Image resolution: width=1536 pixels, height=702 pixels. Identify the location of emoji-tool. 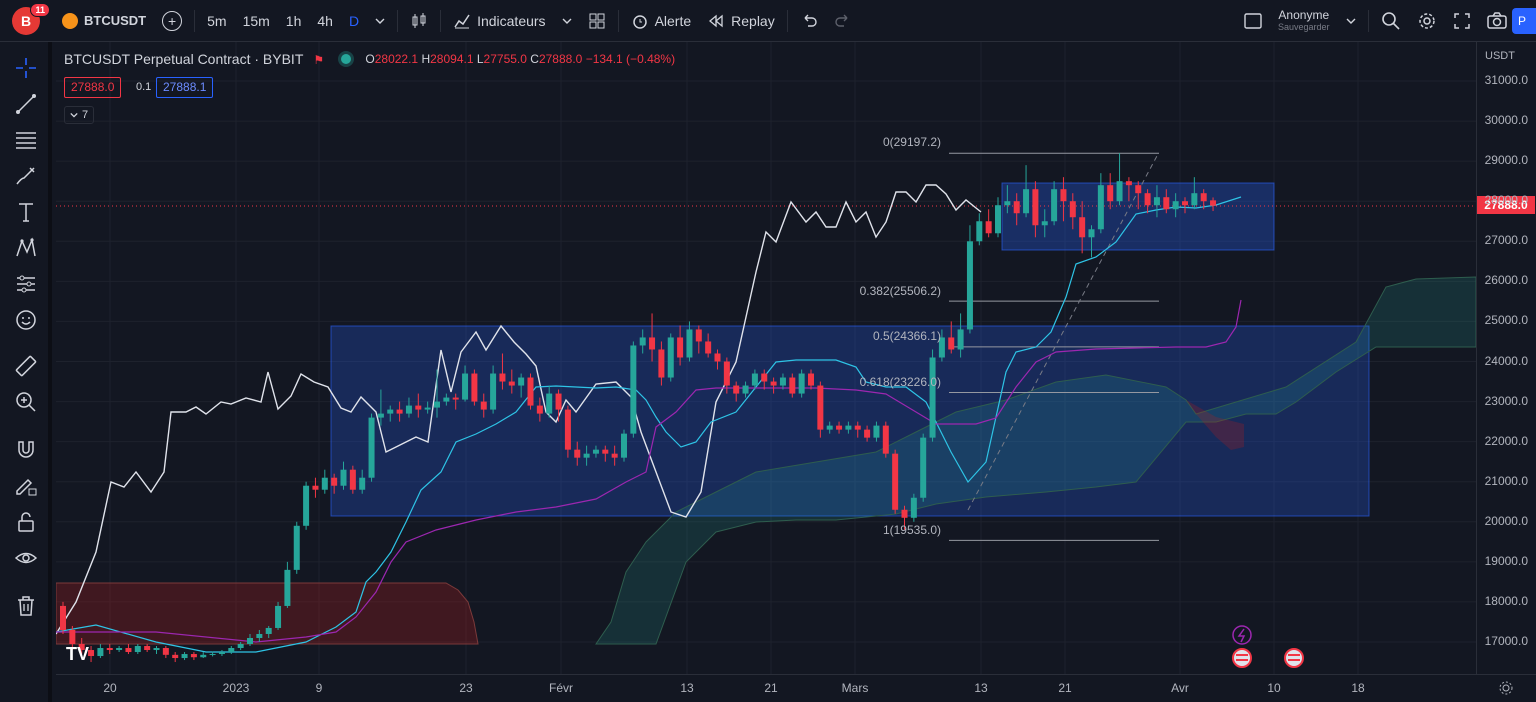
(26, 320).